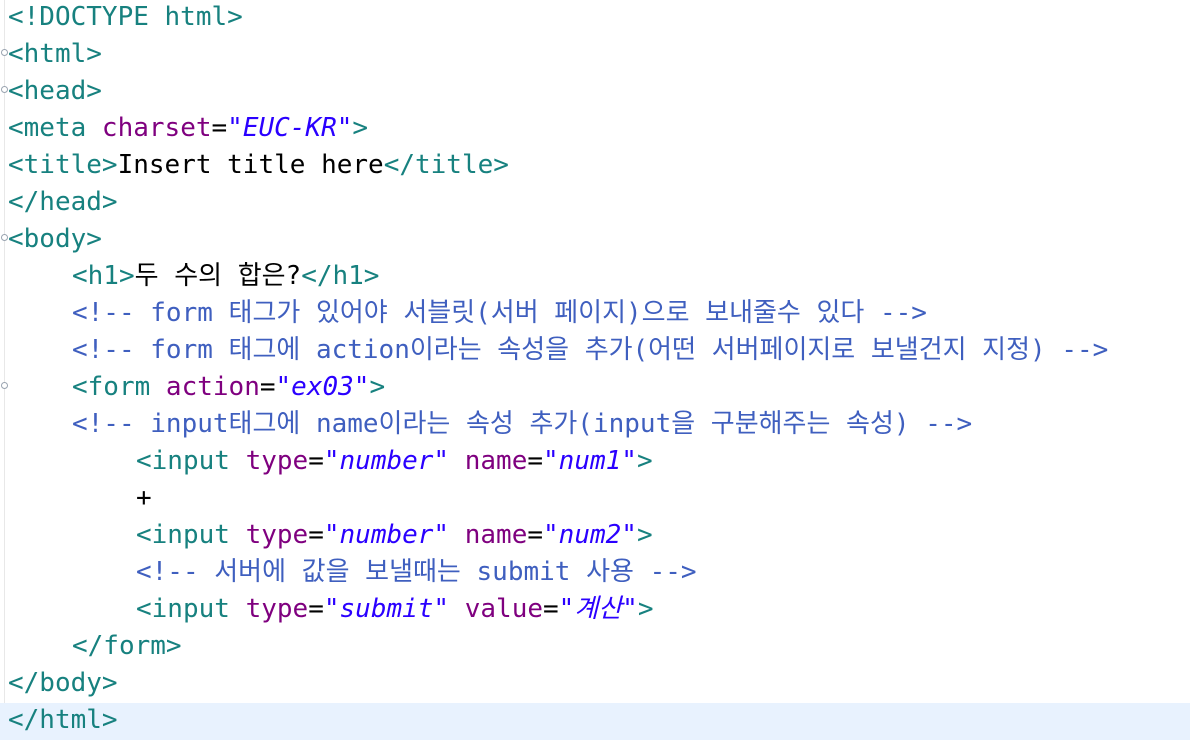 Image resolution: width=1190 pixels, height=740 pixels. Describe the element at coordinates (322, 387) in the screenshot. I see `action-value: "ex03"` at that location.